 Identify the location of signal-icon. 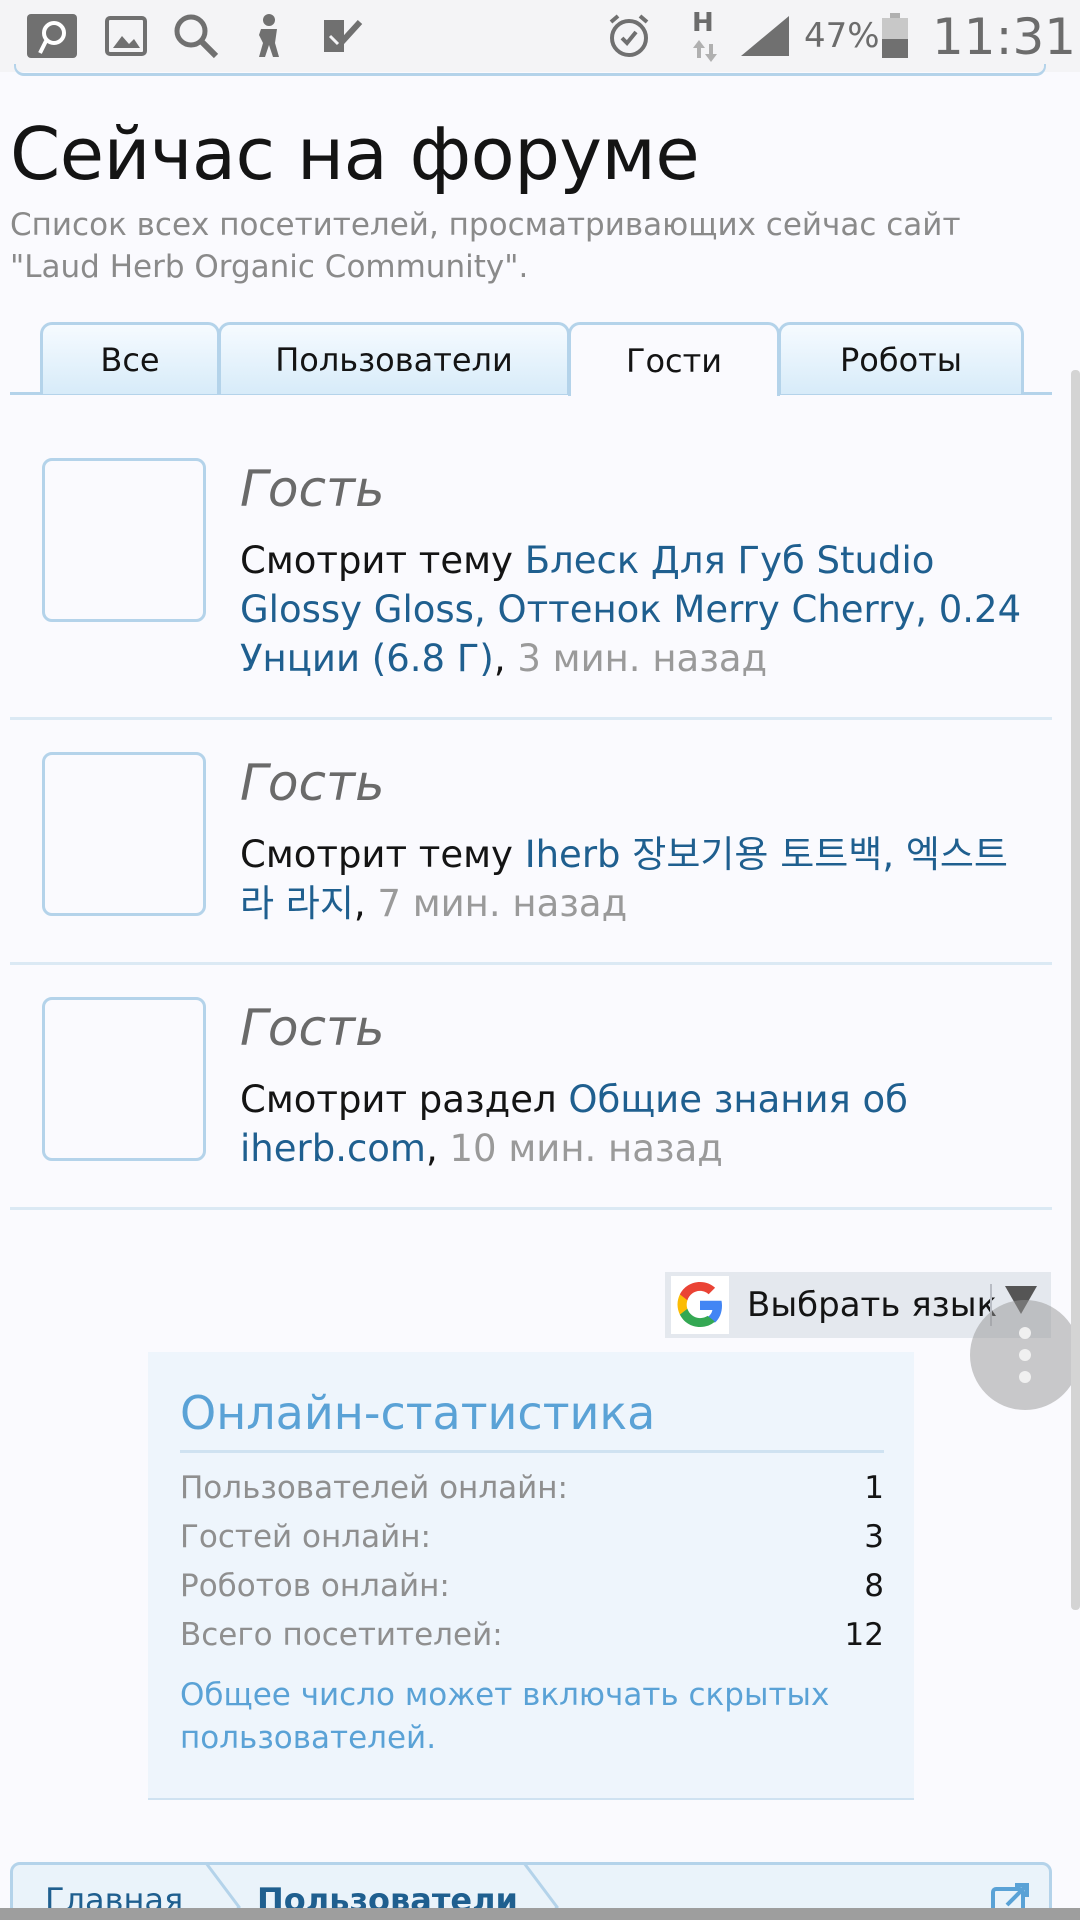
(765, 36).